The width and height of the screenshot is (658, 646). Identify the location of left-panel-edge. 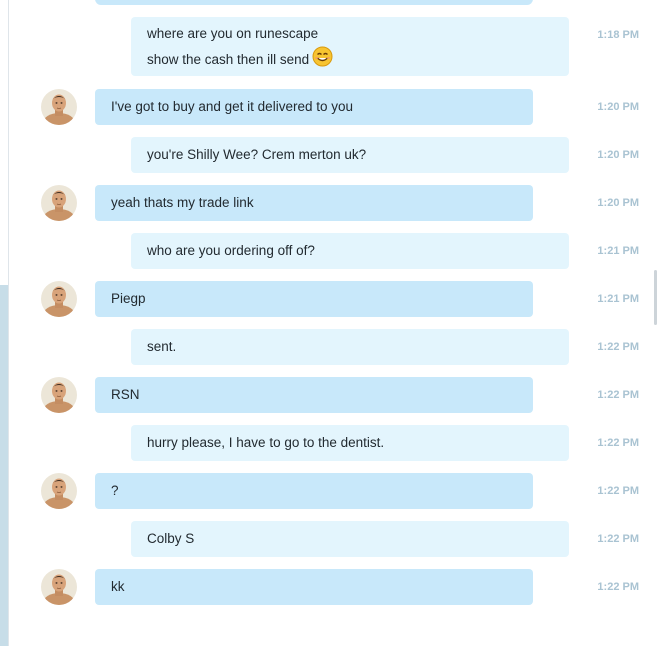
(4, 323).